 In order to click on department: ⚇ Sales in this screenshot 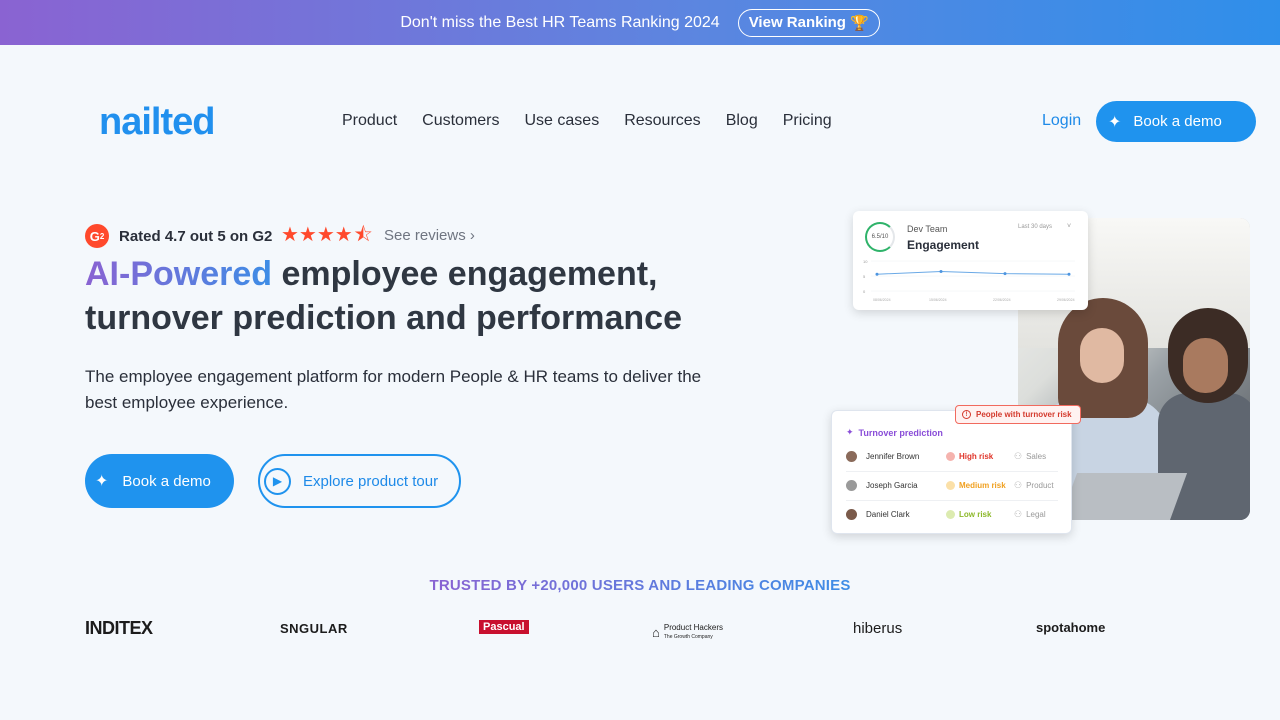, I will do `click(1030, 456)`.